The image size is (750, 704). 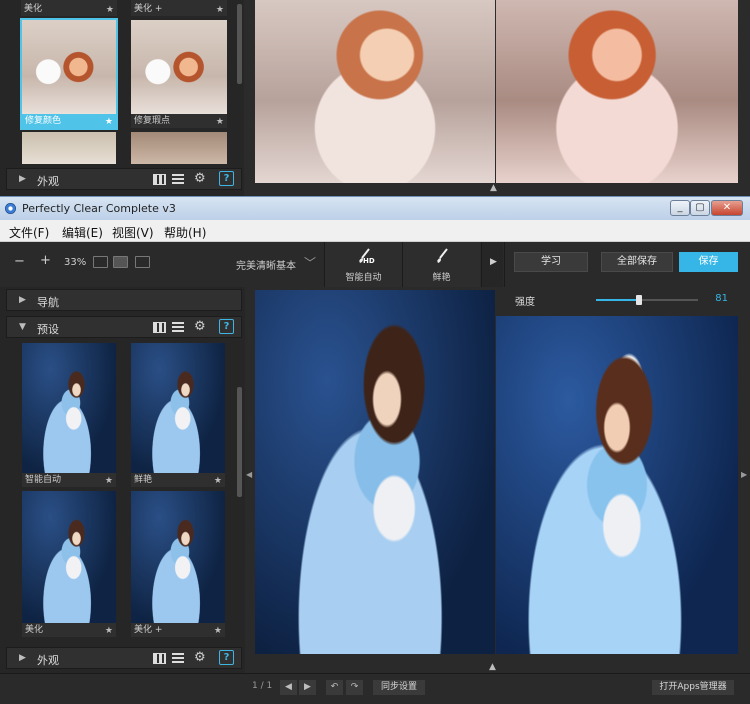 I want to click on menu-file: 文件(F), so click(x=29, y=232).